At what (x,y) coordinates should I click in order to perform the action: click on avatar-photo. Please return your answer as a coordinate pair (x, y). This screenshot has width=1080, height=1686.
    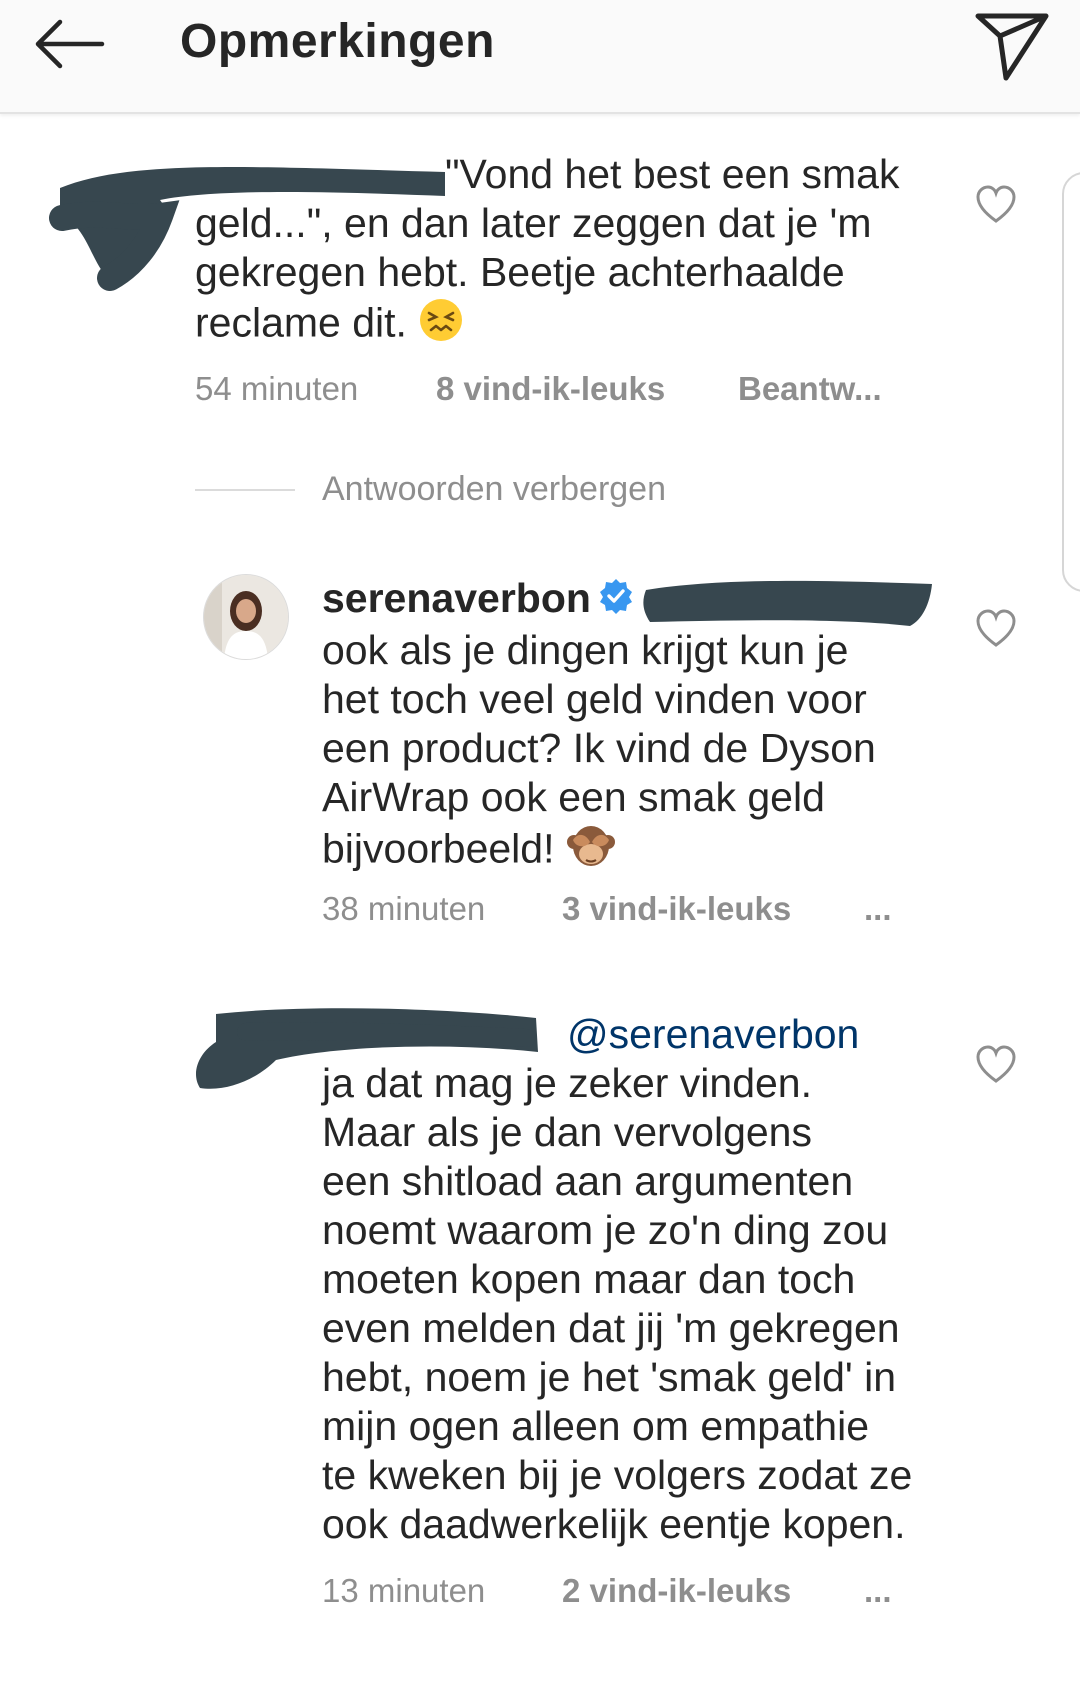
    Looking at the image, I should click on (246, 617).